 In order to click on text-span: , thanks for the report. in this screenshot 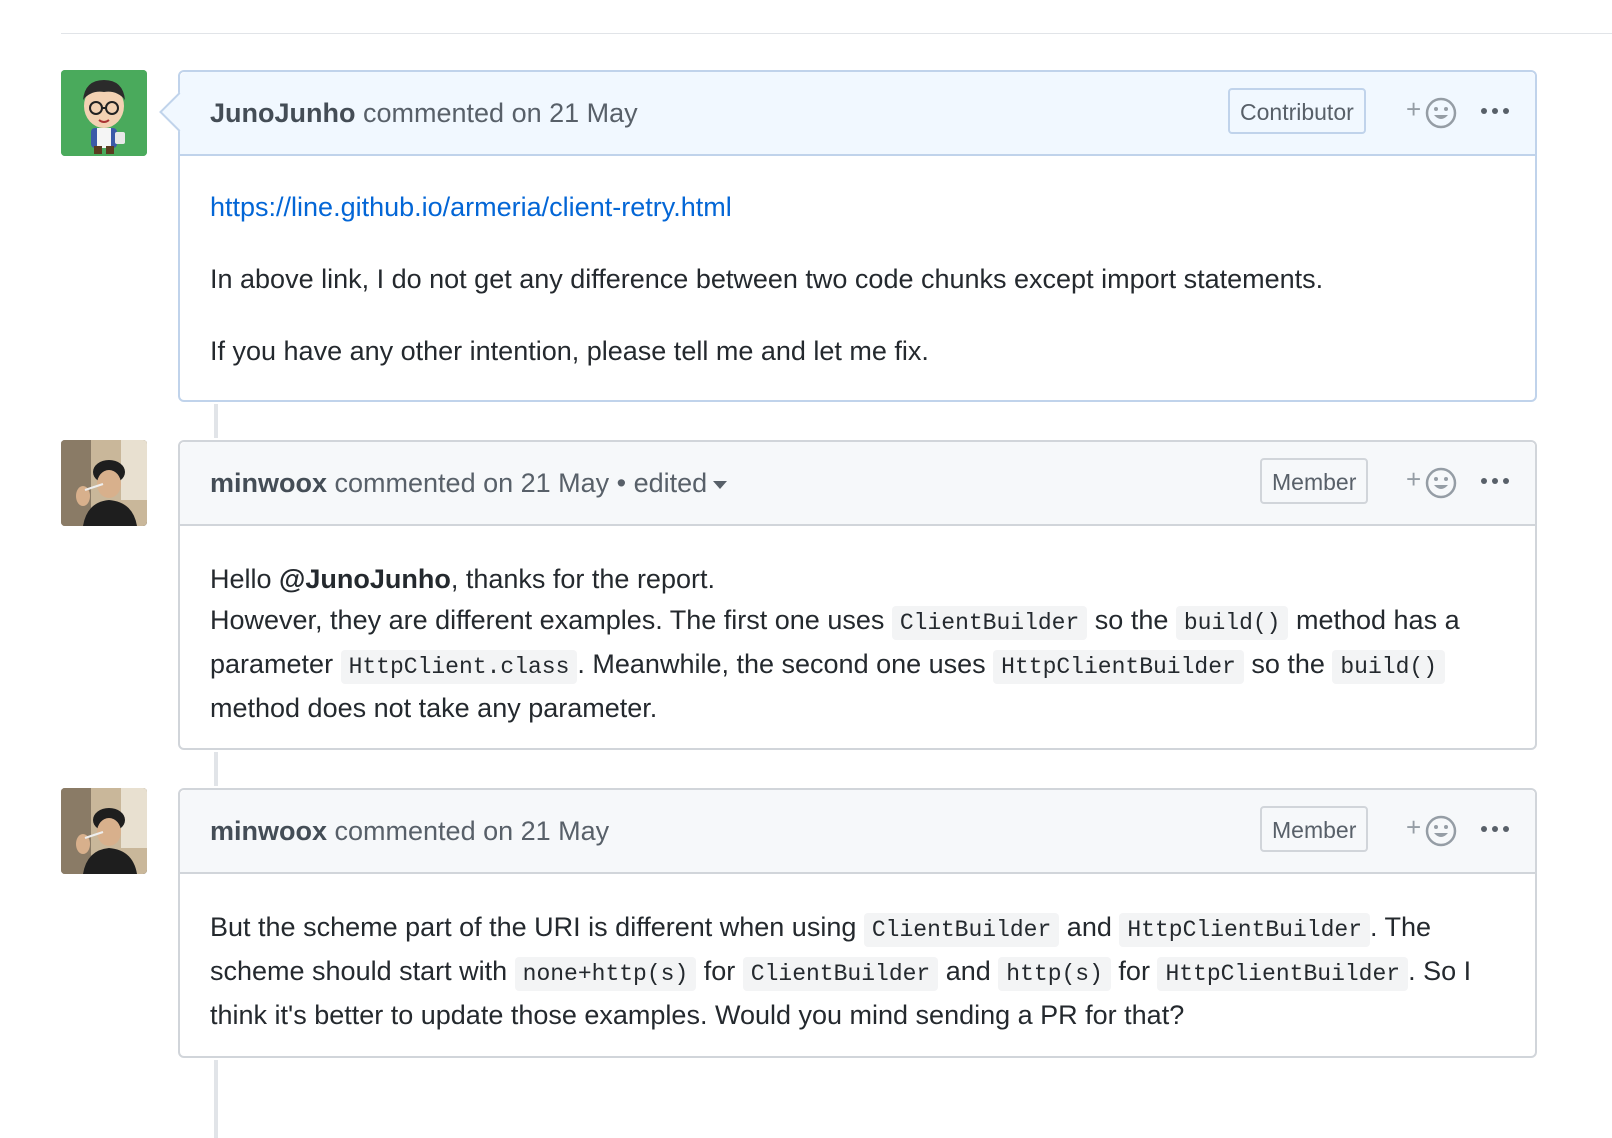, I will do `click(582, 579)`.